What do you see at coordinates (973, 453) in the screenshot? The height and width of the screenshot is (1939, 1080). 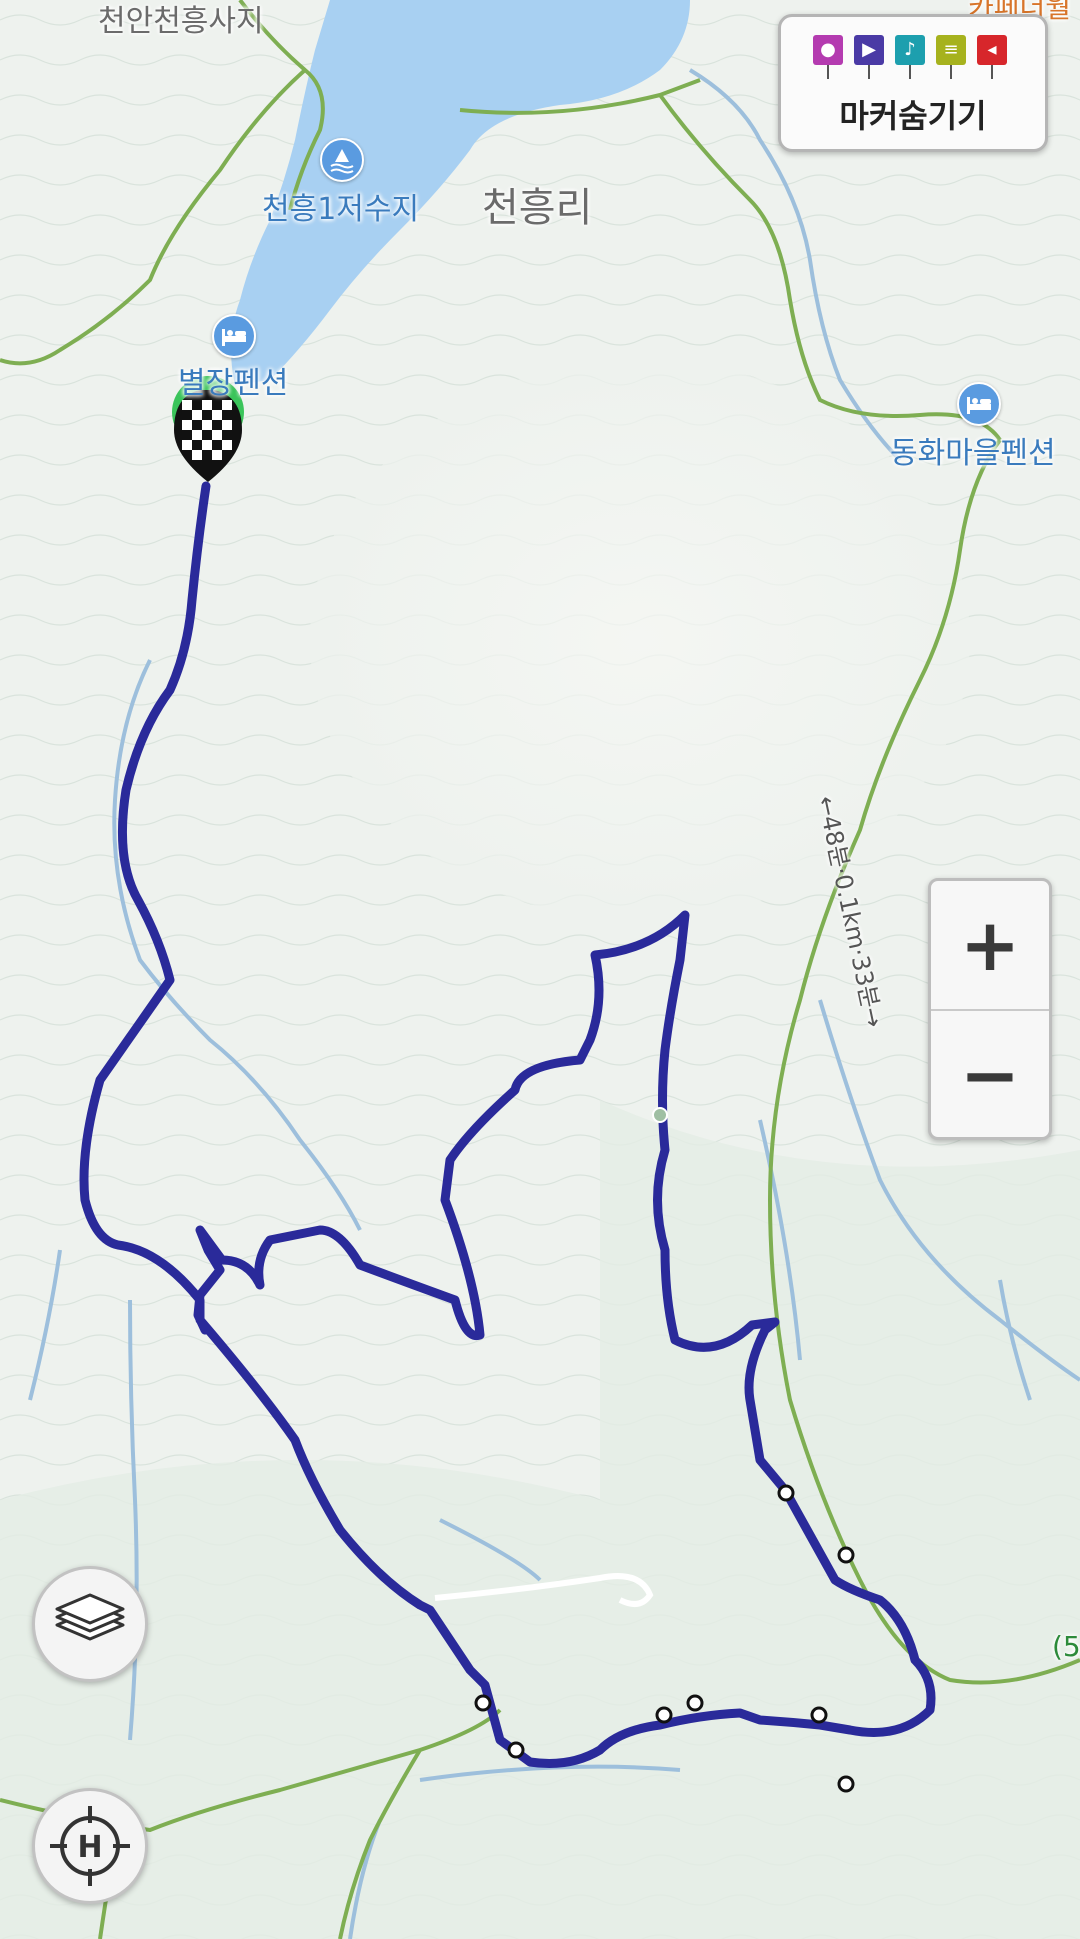 I see `label-pension-2: 동화마을펜션` at bounding box center [973, 453].